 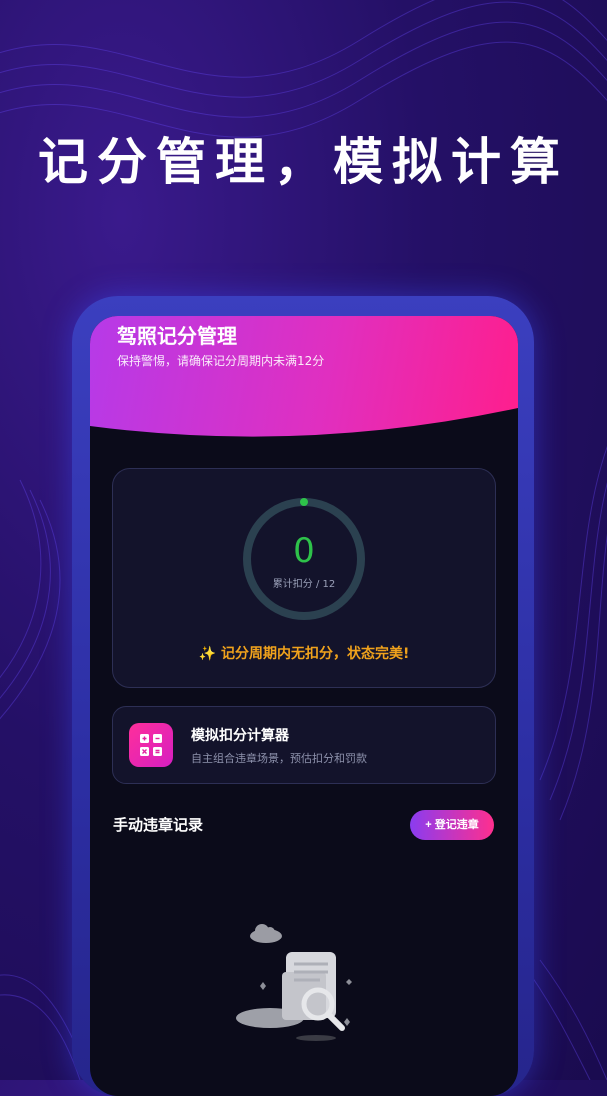 What do you see at coordinates (304, 432) in the screenshot?
I see `header-curve` at bounding box center [304, 432].